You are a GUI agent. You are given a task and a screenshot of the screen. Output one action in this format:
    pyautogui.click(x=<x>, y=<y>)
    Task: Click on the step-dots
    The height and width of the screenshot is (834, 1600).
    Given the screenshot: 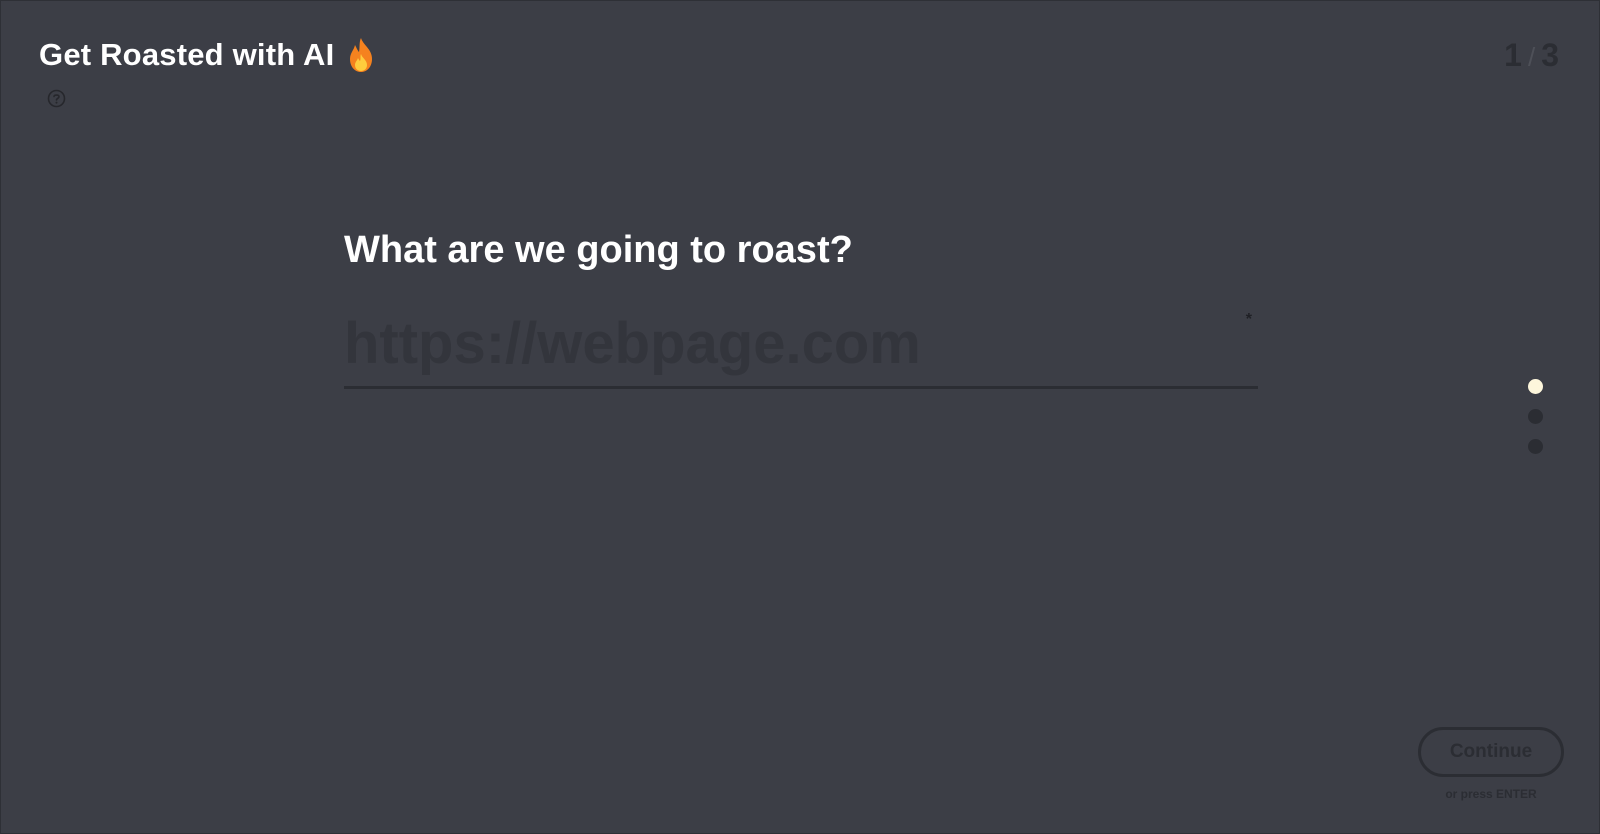 What is the action you would take?
    pyautogui.click(x=1535, y=416)
    